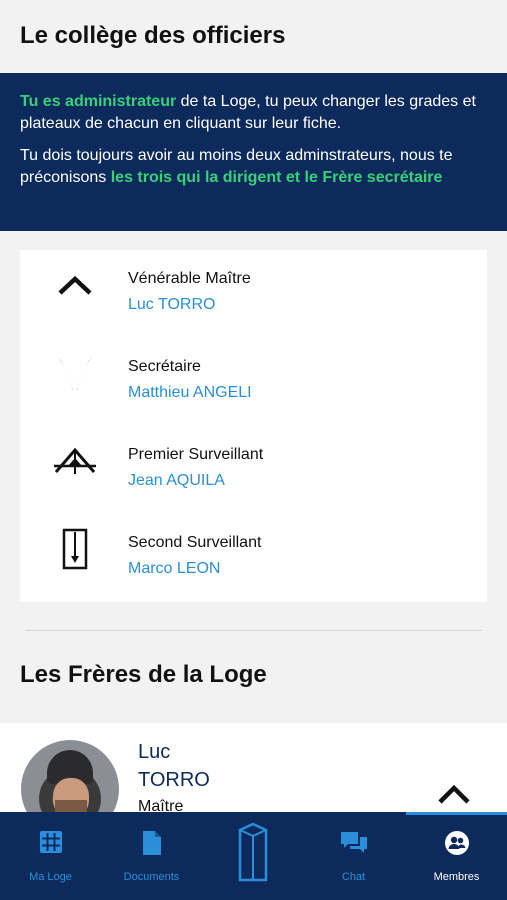  I want to click on tab-label: Ma Loge, so click(50, 877).